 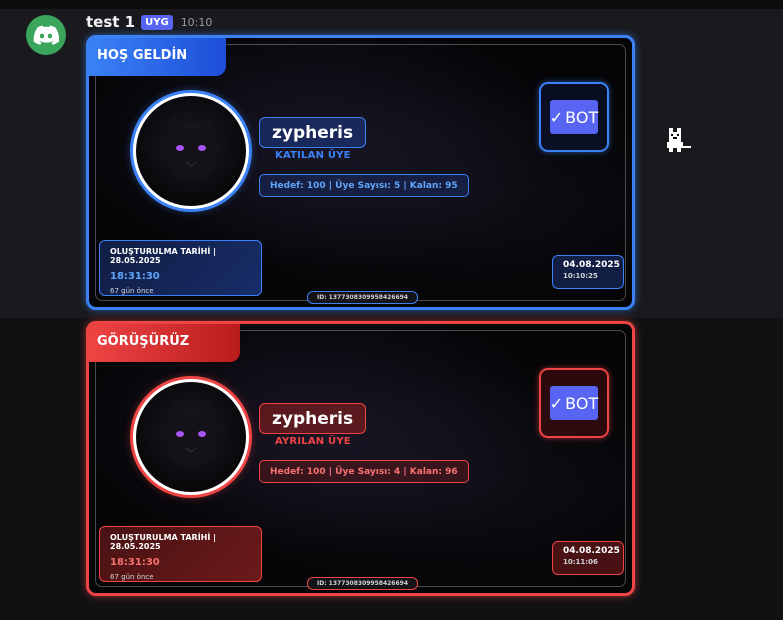 What do you see at coordinates (157, 22) in the screenshot?
I see `app-tag-badge: UYG` at bounding box center [157, 22].